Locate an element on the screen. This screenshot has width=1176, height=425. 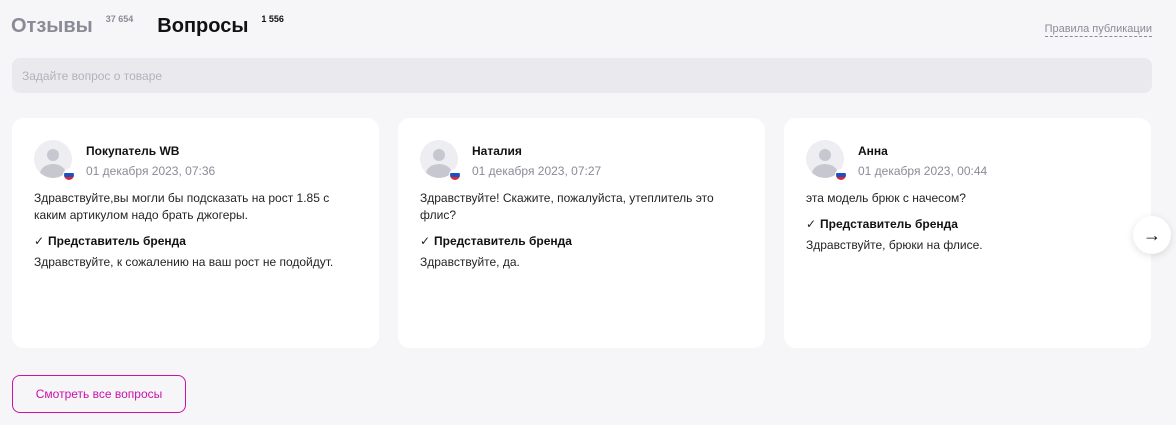
question-text: эта модель брюк с начесом? is located at coordinates (886, 198).